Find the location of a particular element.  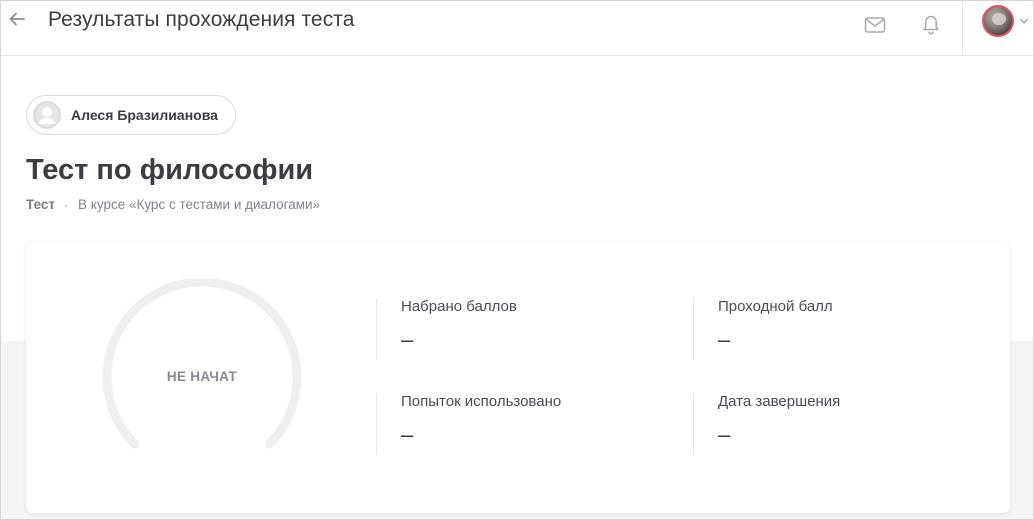

user-menu is located at coordinates (1007, 21).